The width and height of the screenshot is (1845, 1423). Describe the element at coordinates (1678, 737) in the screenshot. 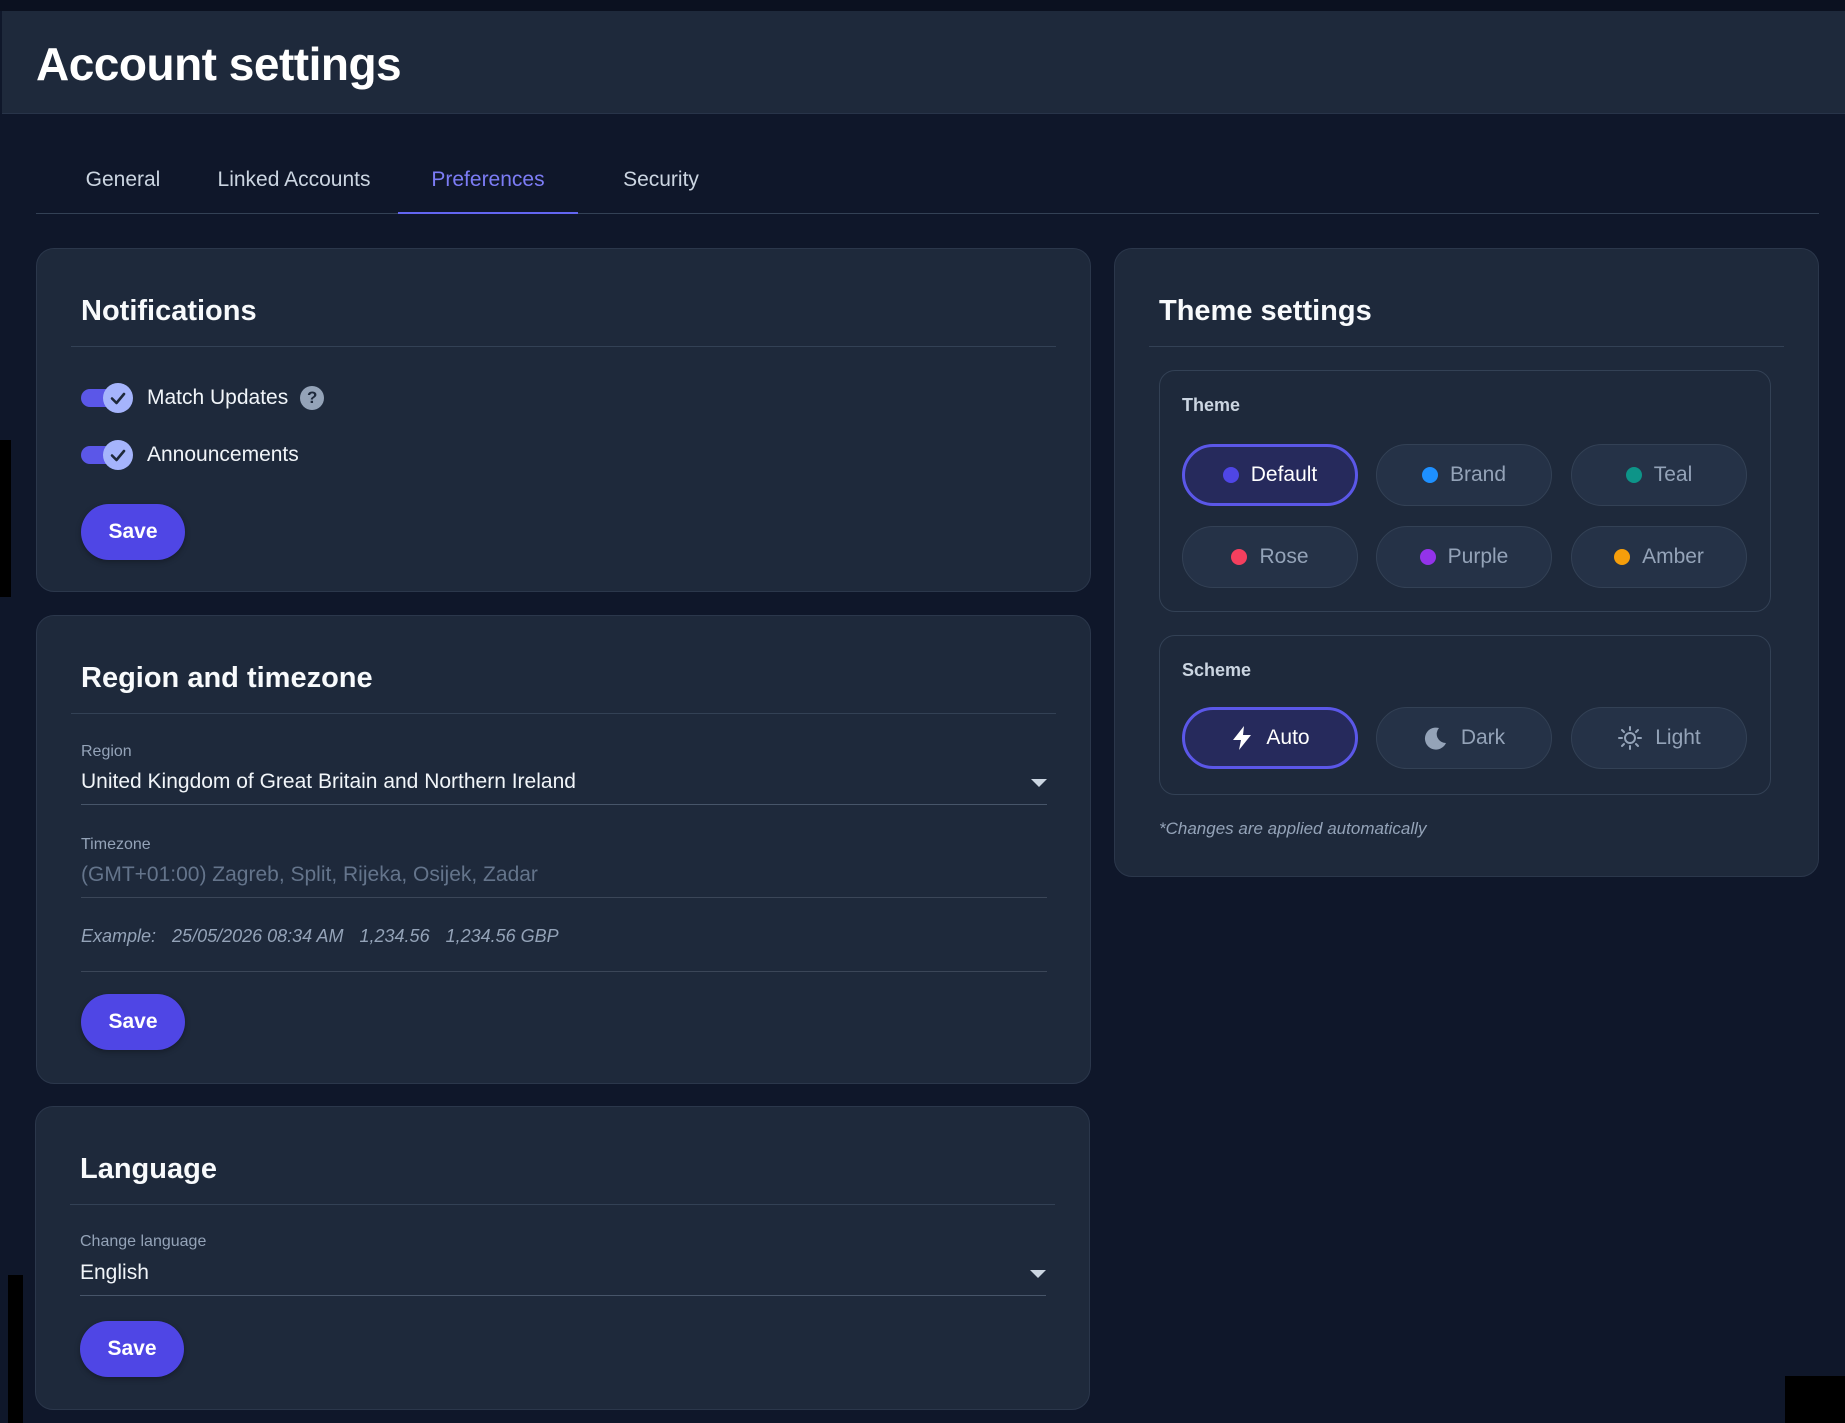

I see `scheme-option-label: Light` at that location.